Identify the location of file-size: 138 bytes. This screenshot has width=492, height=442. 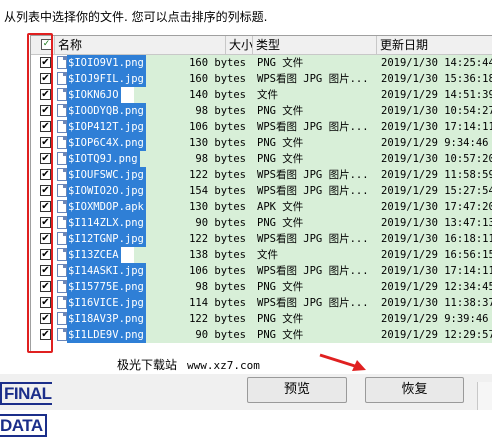
(217, 255).